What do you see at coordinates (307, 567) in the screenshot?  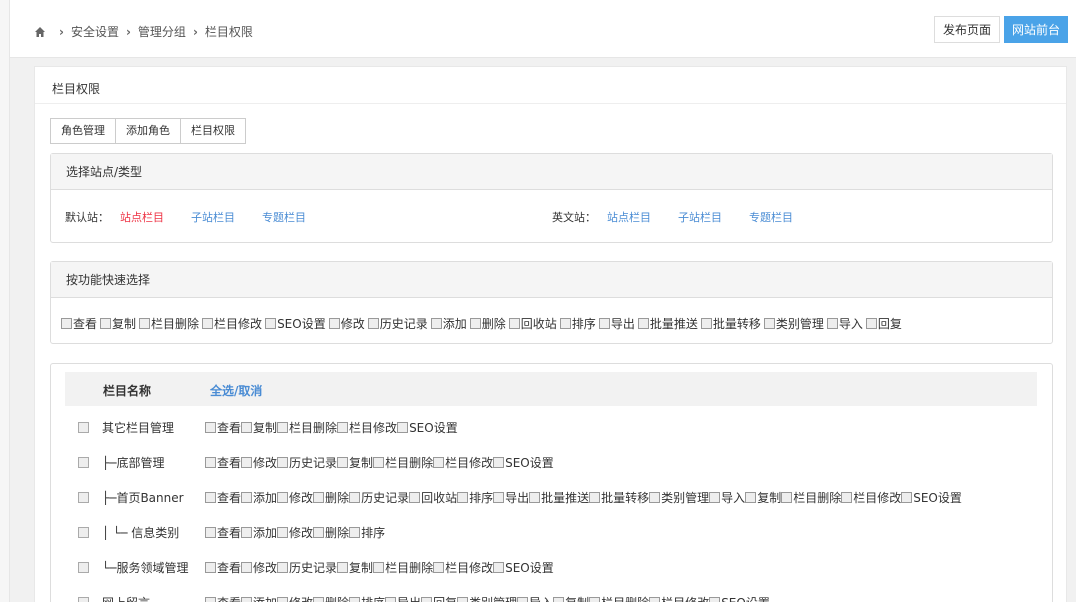 I see `permission-option: 历史记录` at bounding box center [307, 567].